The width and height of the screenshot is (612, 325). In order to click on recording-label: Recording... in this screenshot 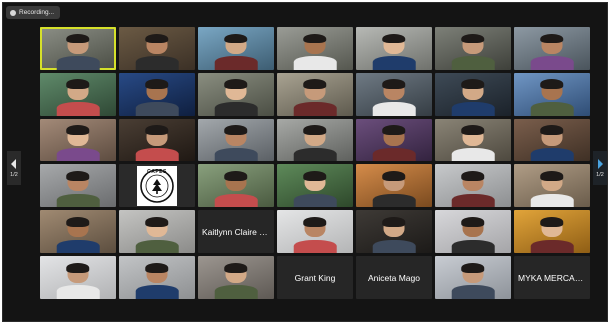, I will do `click(37, 12)`.